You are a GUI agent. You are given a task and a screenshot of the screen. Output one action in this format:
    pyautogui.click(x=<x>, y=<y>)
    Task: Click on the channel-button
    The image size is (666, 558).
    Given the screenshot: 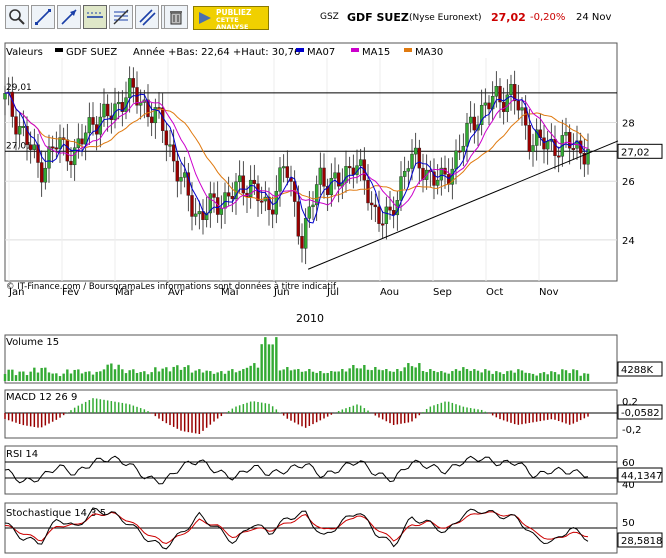 What is the action you would take?
    pyautogui.click(x=147, y=17)
    